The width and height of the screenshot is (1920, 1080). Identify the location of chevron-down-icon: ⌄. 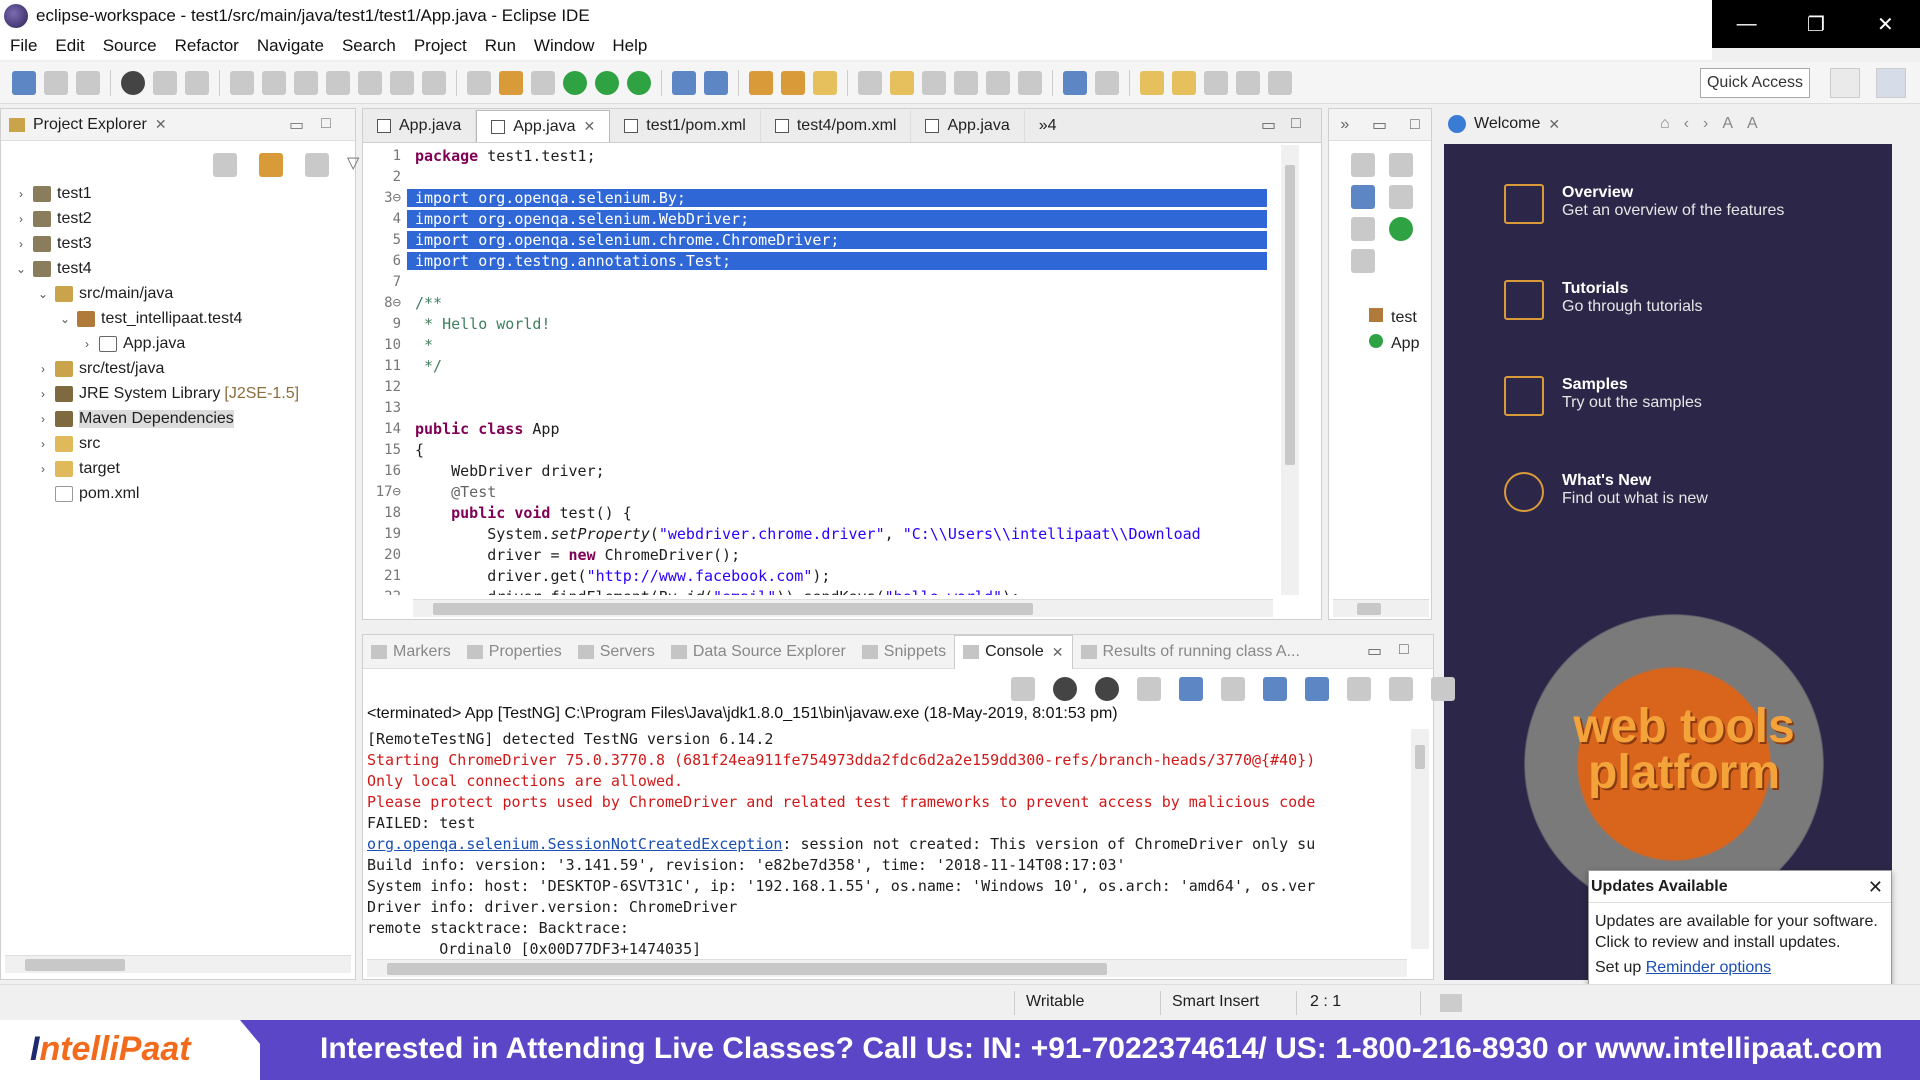
(43, 294).